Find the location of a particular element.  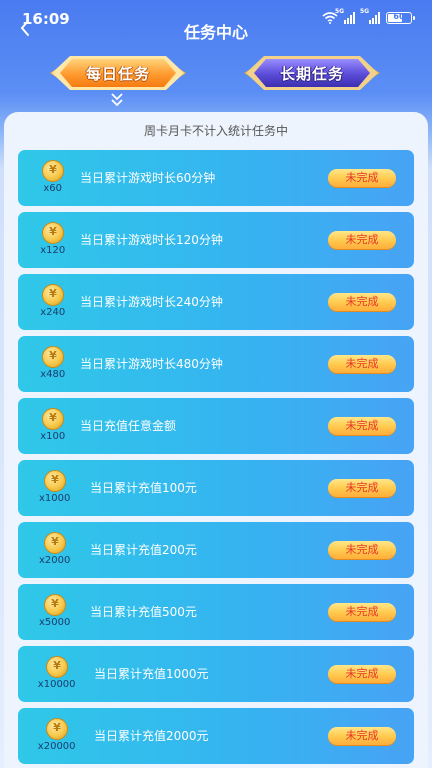

task-title: 当日累计充值2000元 is located at coordinates (151, 736).